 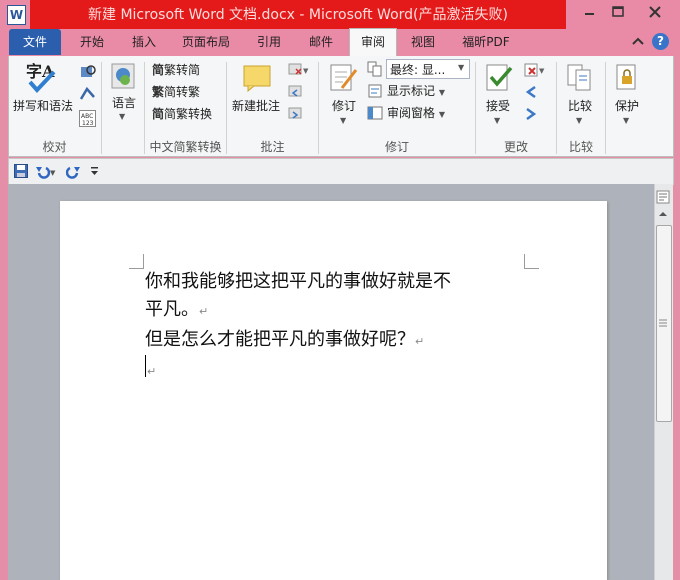 I want to click on maximize-button, so click(x=618, y=12).